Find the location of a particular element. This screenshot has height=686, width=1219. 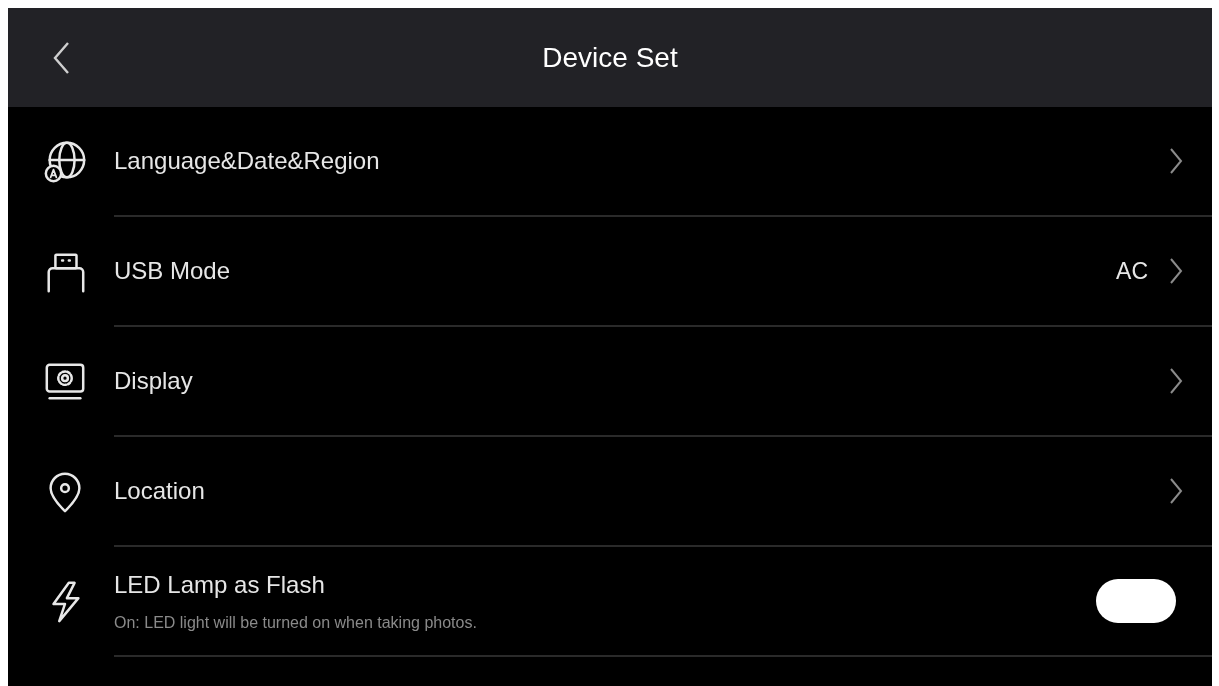

page-title: Device Set is located at coordinates (610, 57).